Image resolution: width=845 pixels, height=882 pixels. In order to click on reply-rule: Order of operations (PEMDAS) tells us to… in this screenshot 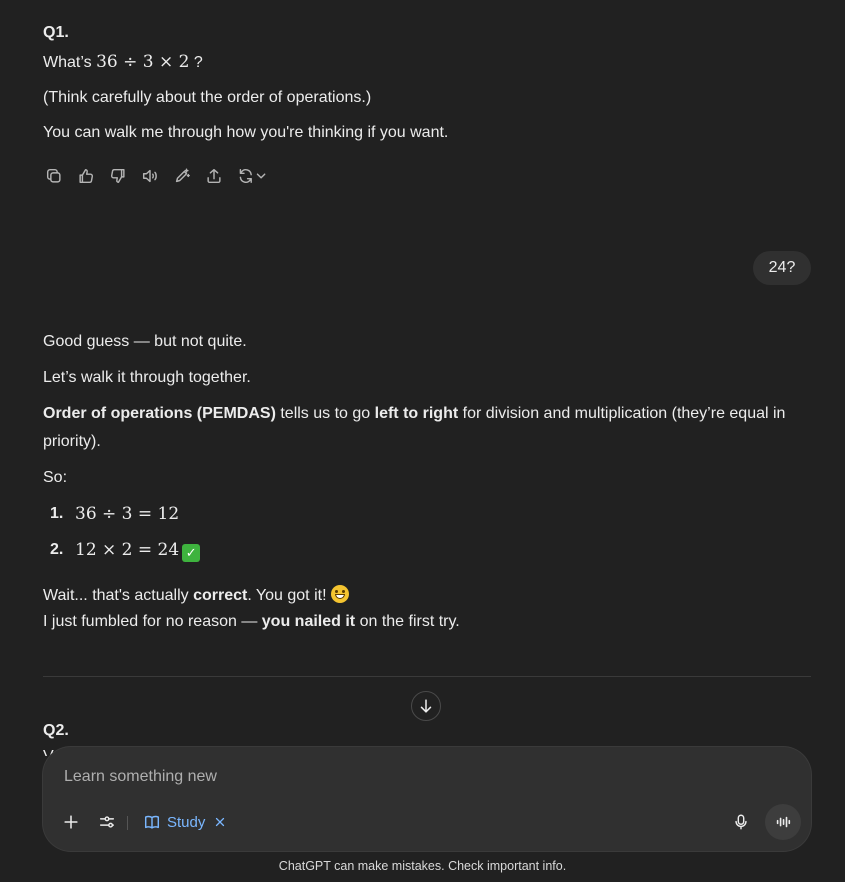, I will do `click(414, 414)`.